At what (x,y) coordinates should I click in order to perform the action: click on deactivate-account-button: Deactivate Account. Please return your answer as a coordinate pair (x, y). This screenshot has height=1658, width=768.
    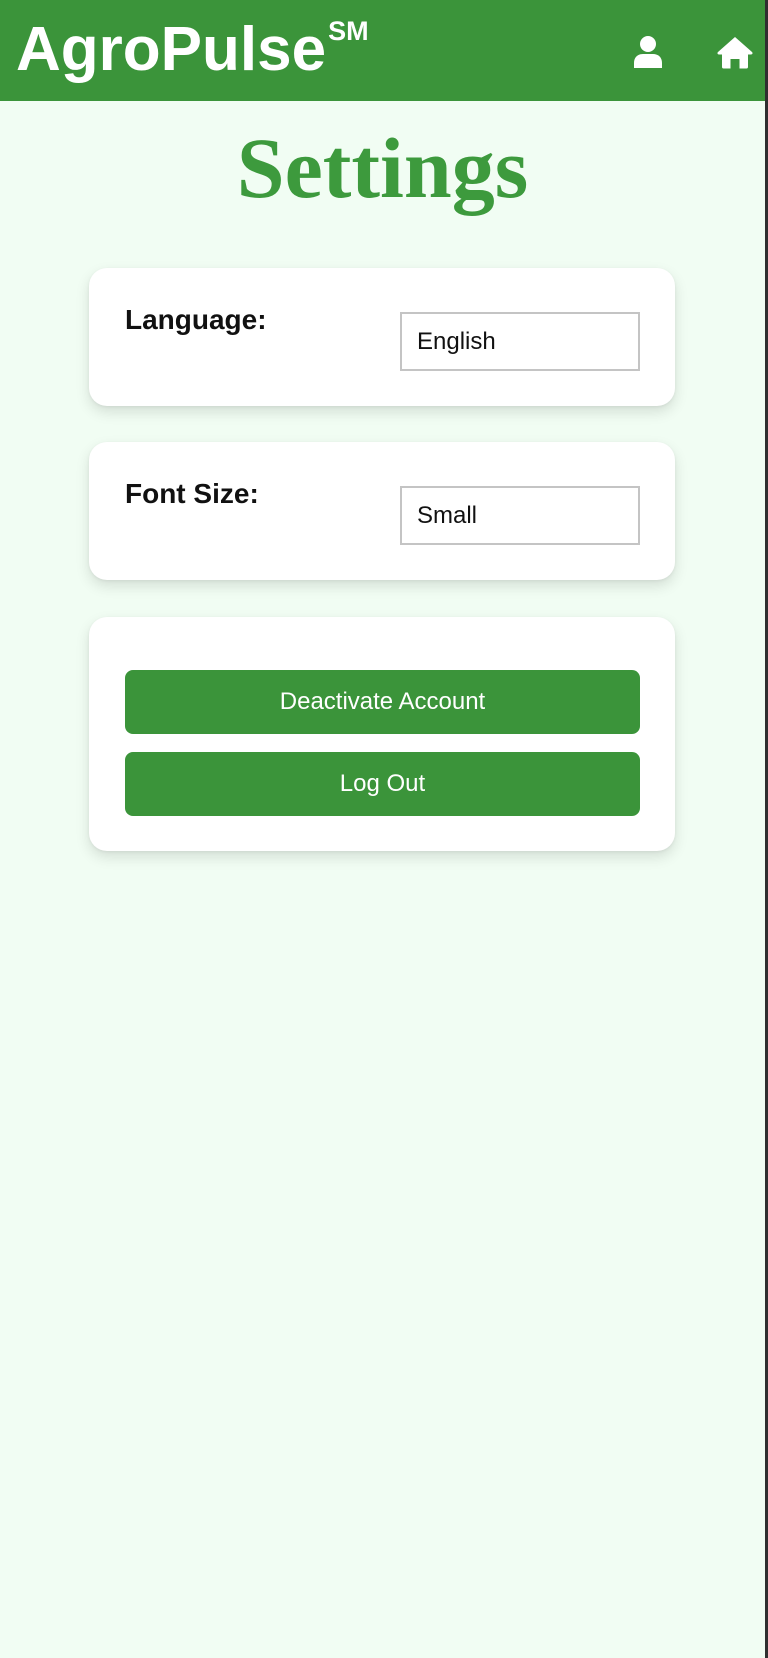
    Looking at the image, I should click on (382, 702).